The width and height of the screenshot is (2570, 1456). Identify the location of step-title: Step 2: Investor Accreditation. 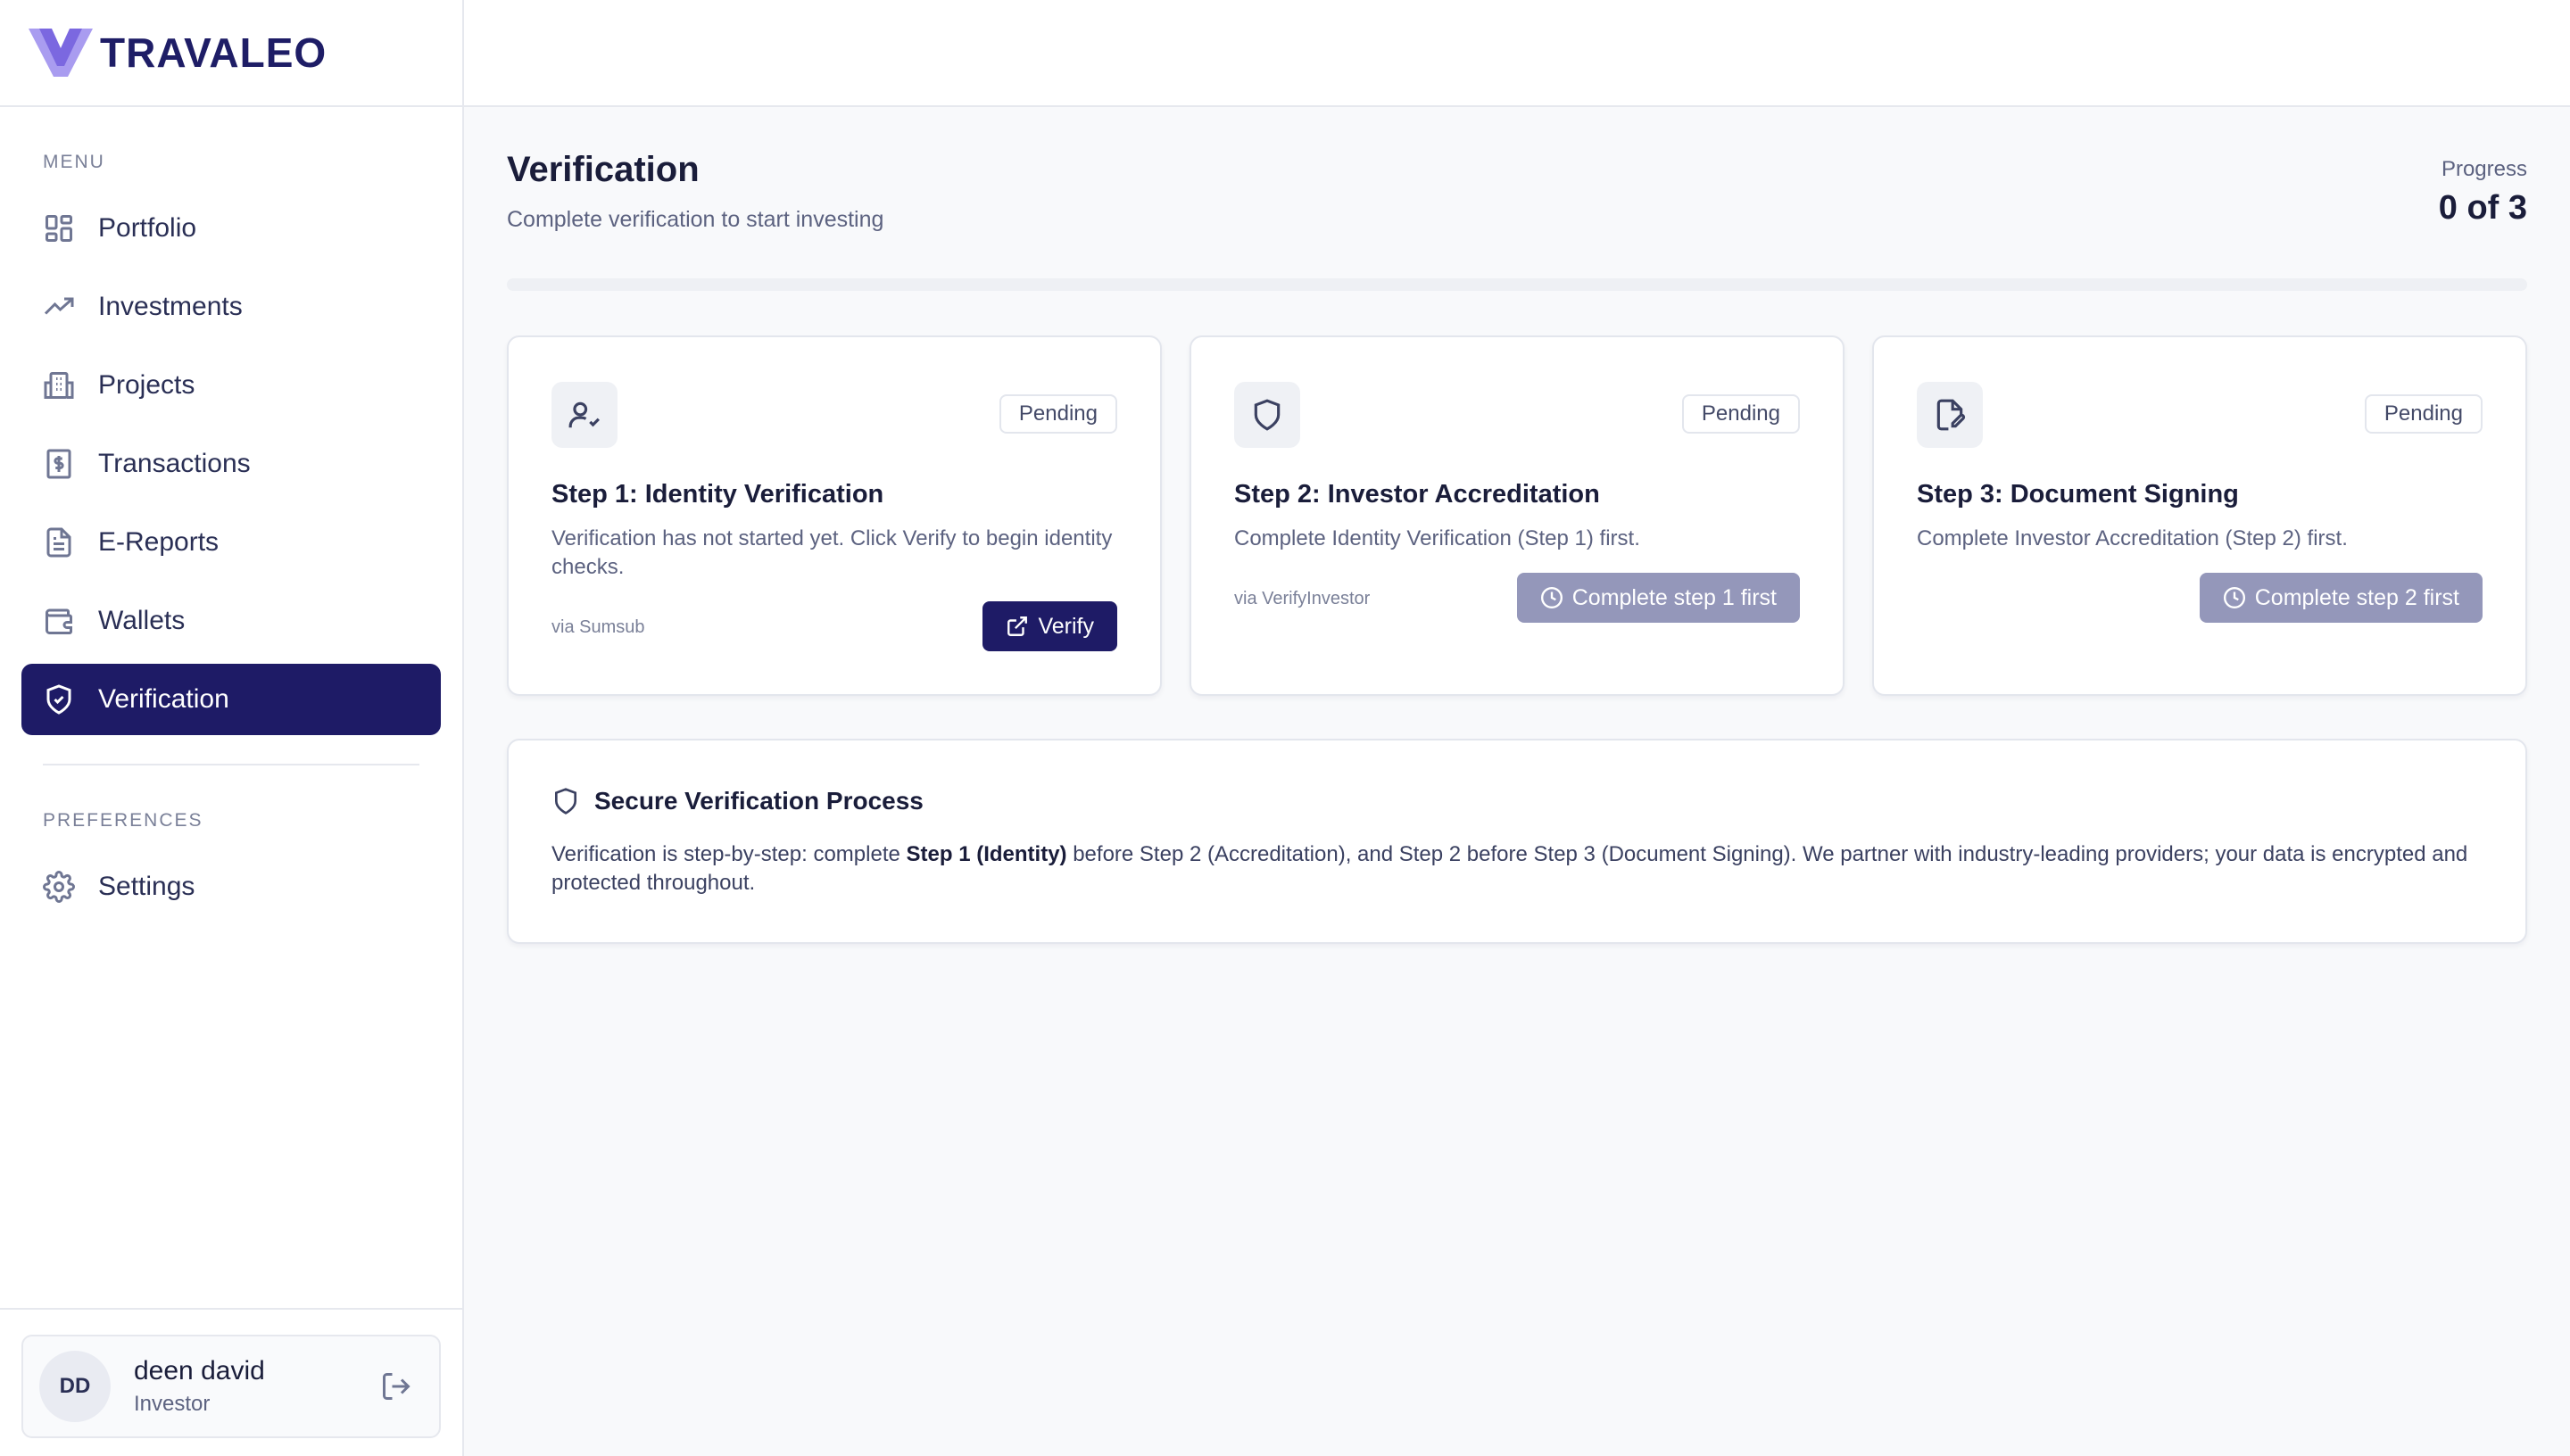
(1417, 494).